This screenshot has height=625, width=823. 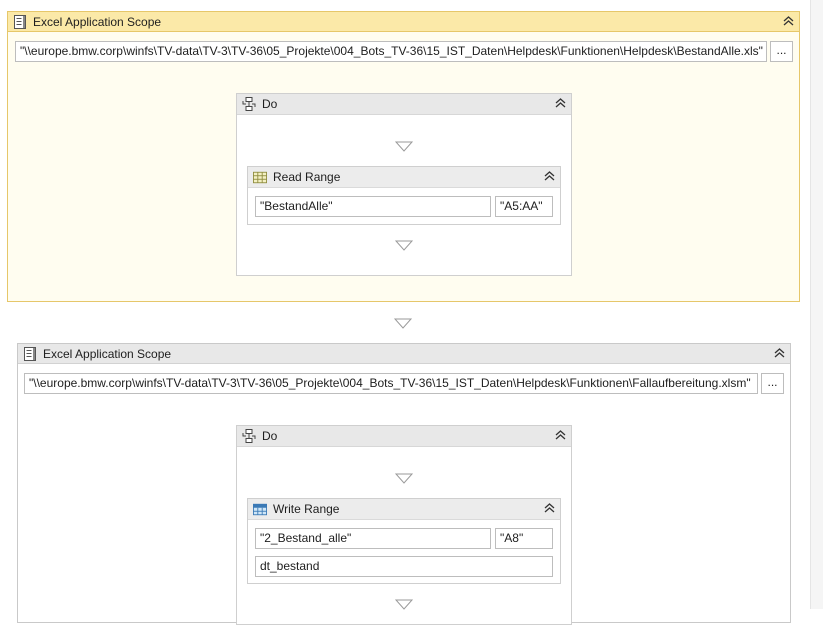 What do you see at coordinates (270, 104) in the screenshot?
I see `do-title-1: Do` at bounding box center [270, 104].